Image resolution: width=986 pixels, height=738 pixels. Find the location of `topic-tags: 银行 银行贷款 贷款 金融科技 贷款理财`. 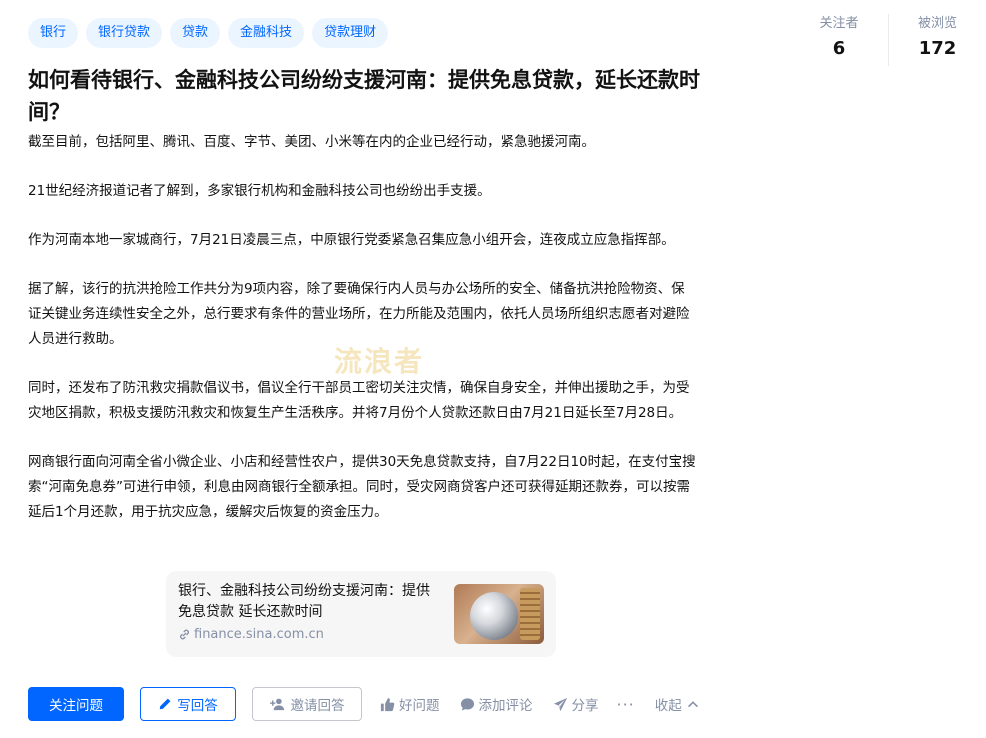

topic-tags: 银行 银行贷款 贷款 金融科技 贷款理财 is located at coordinates (208, 33).